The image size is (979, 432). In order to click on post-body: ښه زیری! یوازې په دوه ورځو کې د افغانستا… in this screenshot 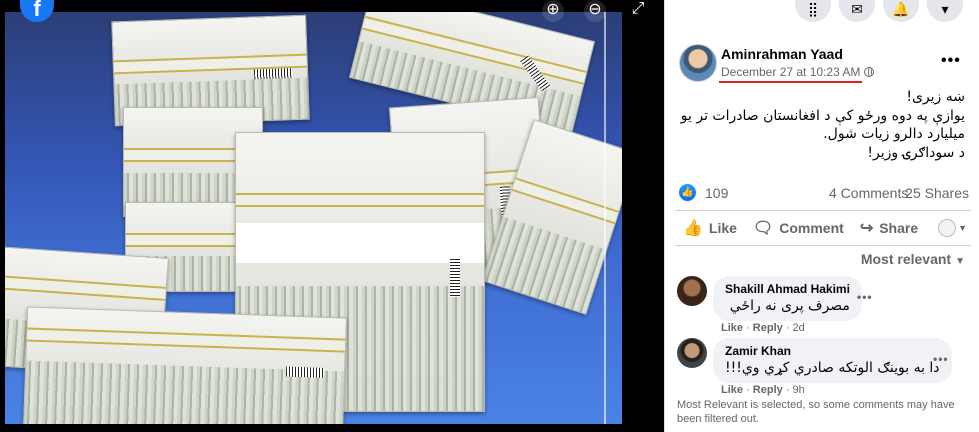, I will do `click(822, 125)`.